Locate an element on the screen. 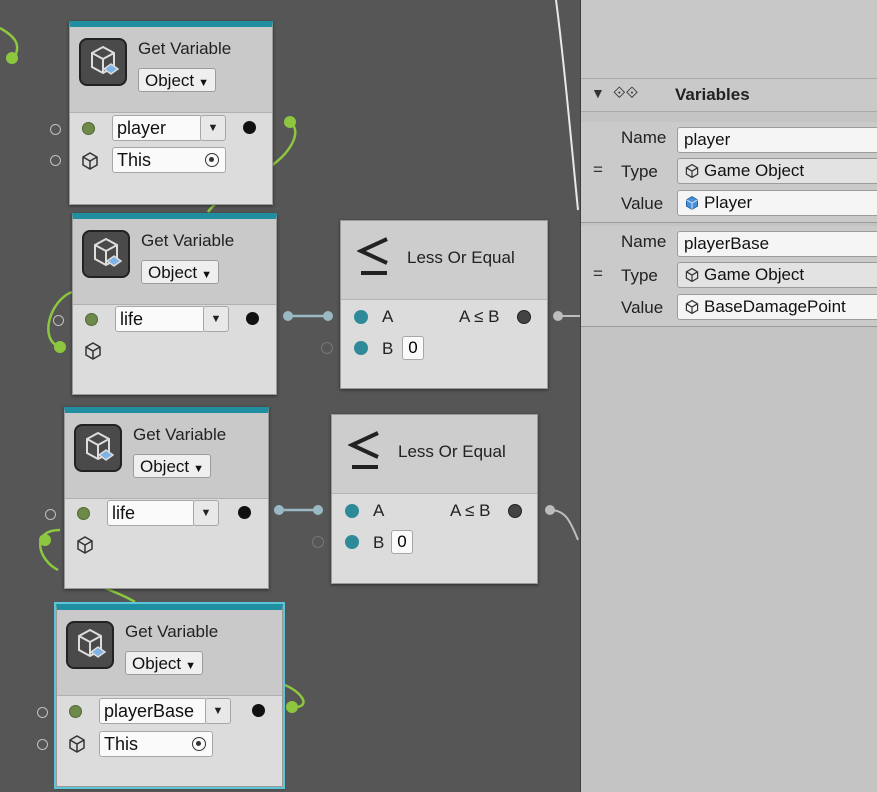 The height and width of the screenshot is (792, 877). get-variable-node-life-2: Get Variable Object ▼ life ▼ is located at coordinates (157, 498).